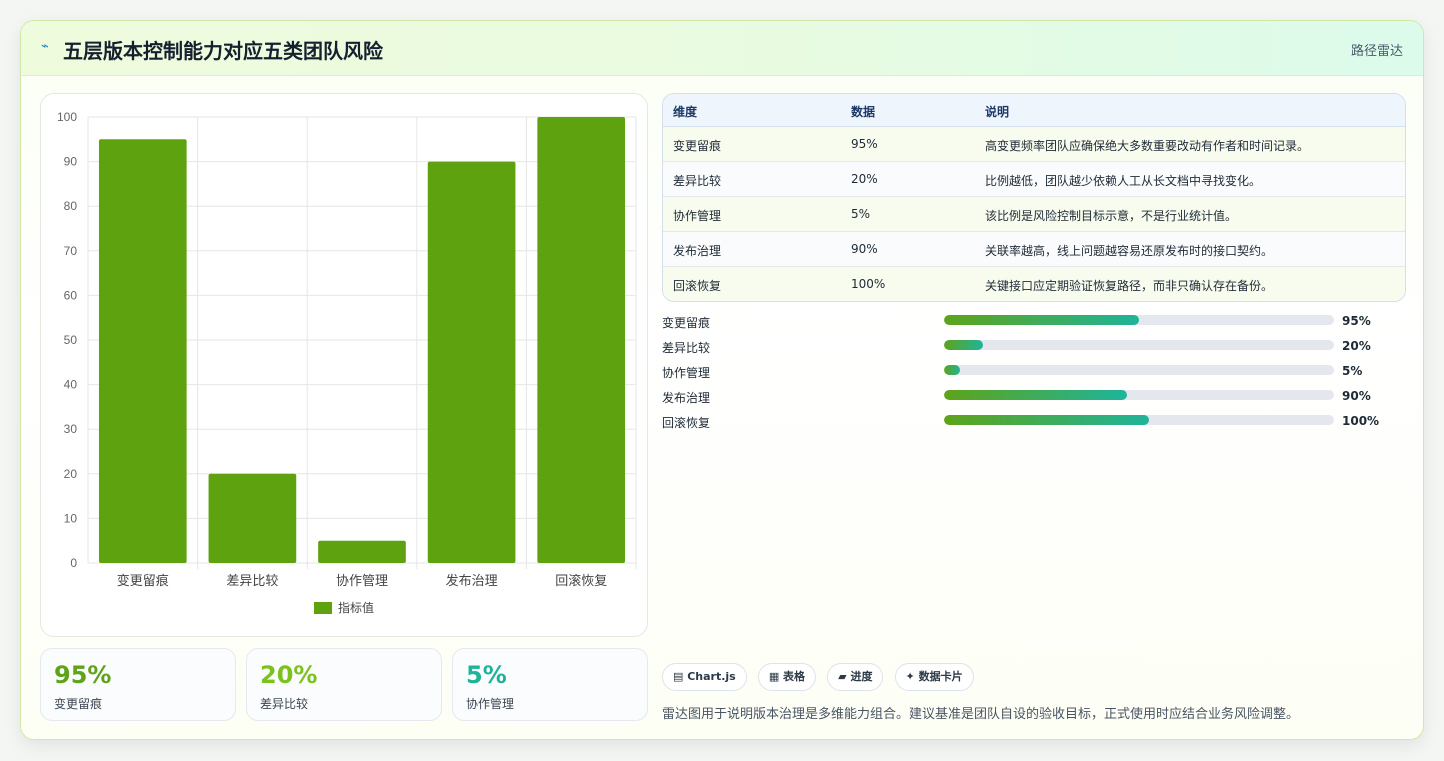 This screenshot has width=1444, height=761. What do you see at coordinates (550, 684) in the screenshot?
I see `stat-card: 5% 协作管理` at bounding box center [550, 684].